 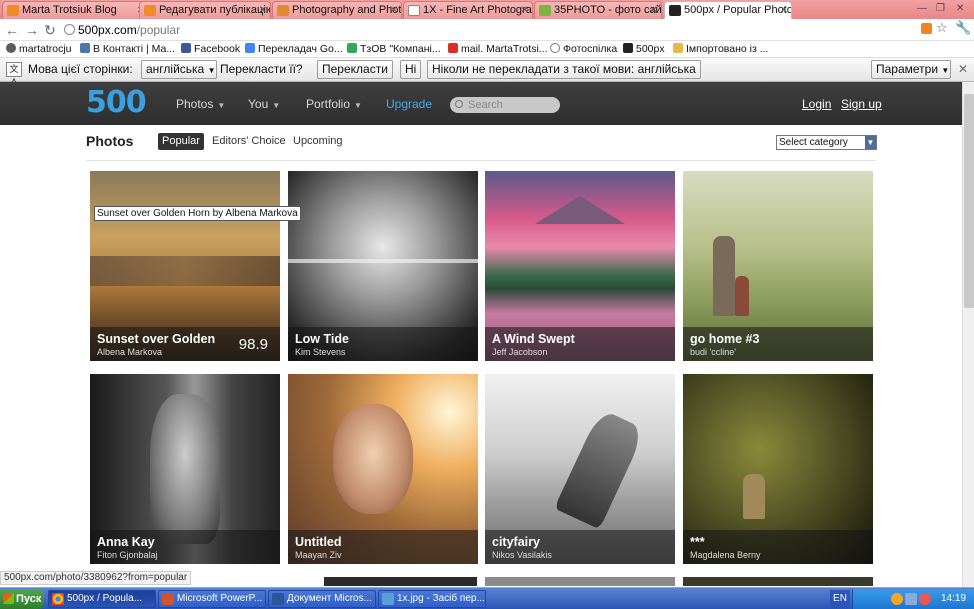 I want to click on window-close-icon: ✕, so click(x=960, y=9).